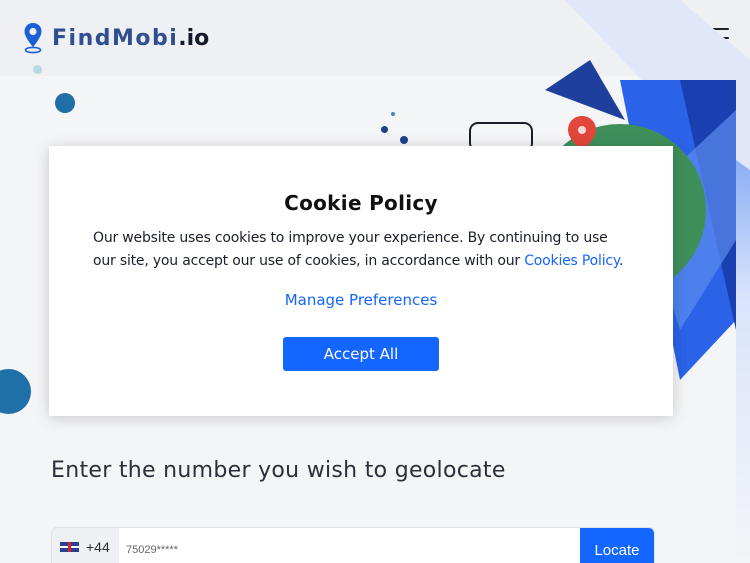 The width and height of the screenshot is (750, 563). I want to click on accept-all-button: Accept All, so click(361, 354).